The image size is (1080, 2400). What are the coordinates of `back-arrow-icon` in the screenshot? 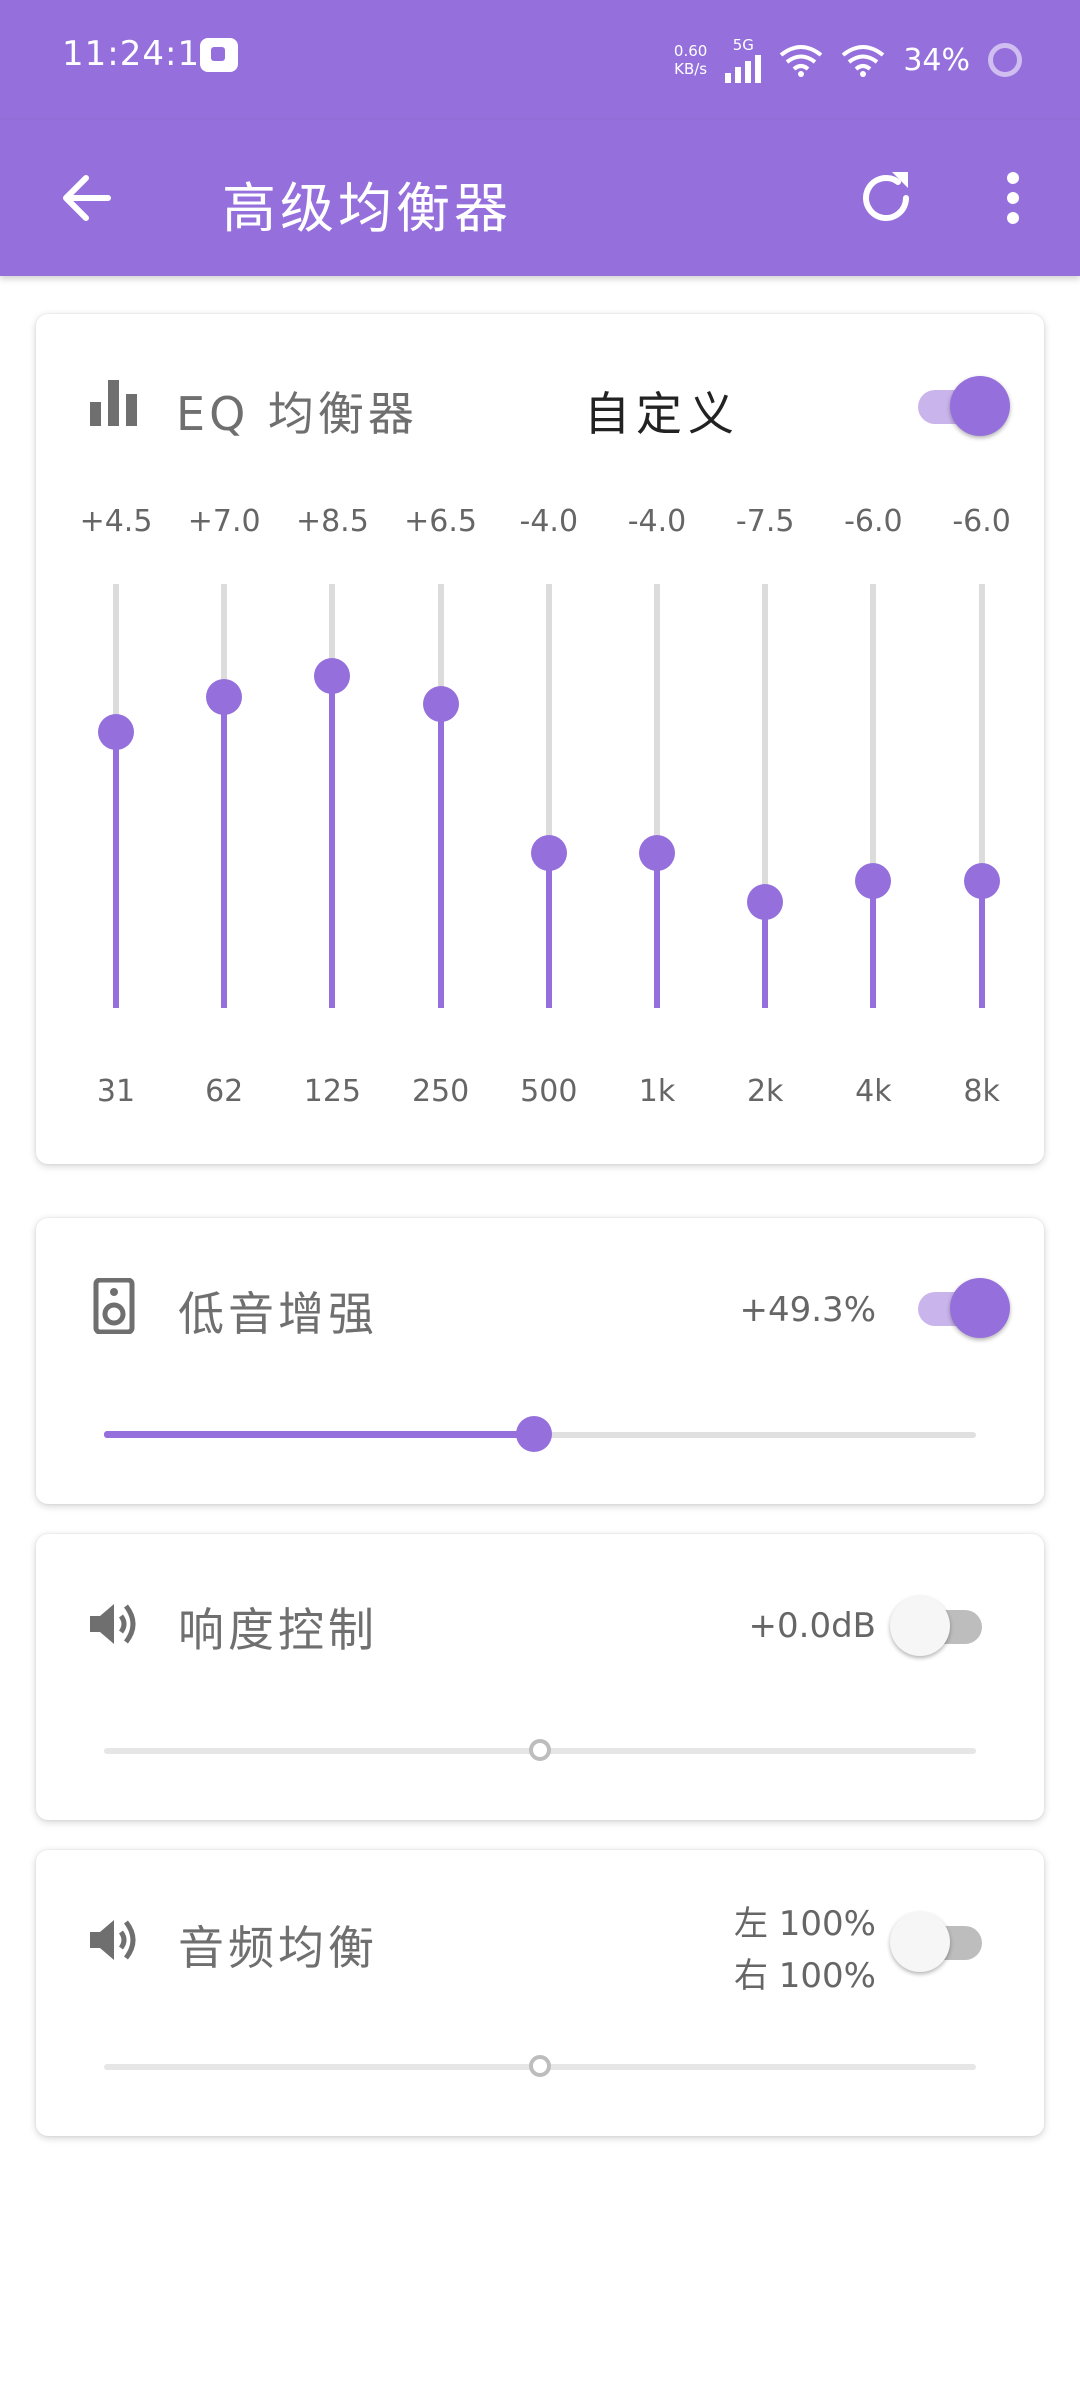 It's located at (90, 198).